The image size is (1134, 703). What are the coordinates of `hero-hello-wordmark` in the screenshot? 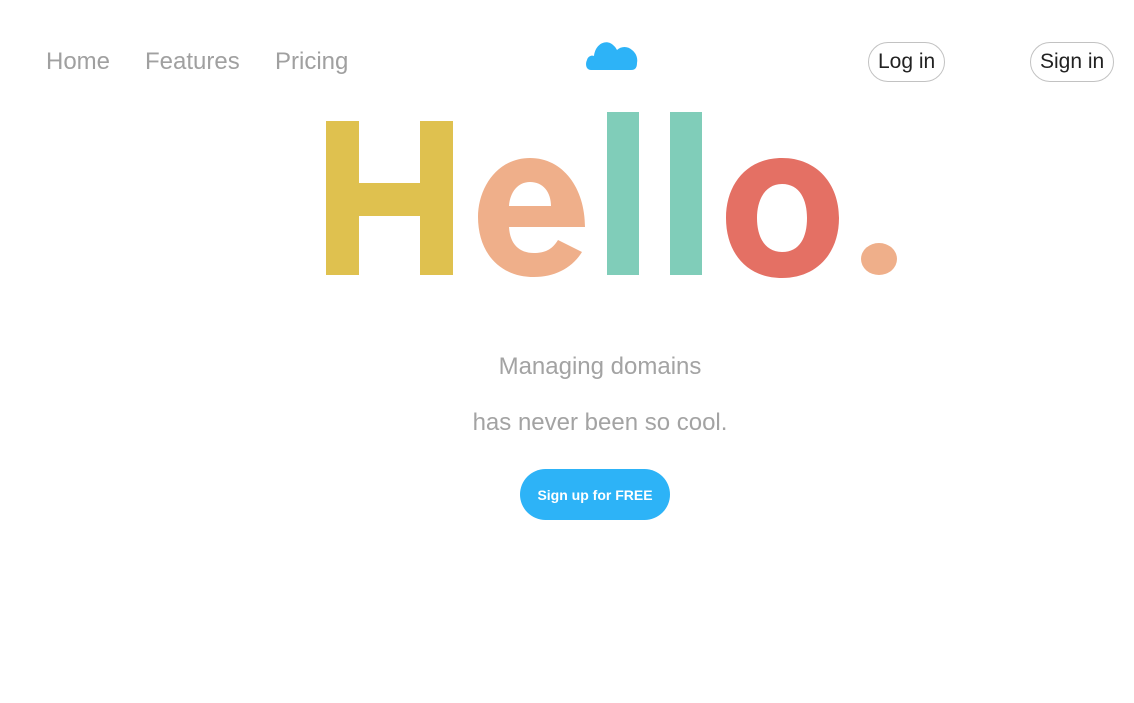 It's located at (611, 195).